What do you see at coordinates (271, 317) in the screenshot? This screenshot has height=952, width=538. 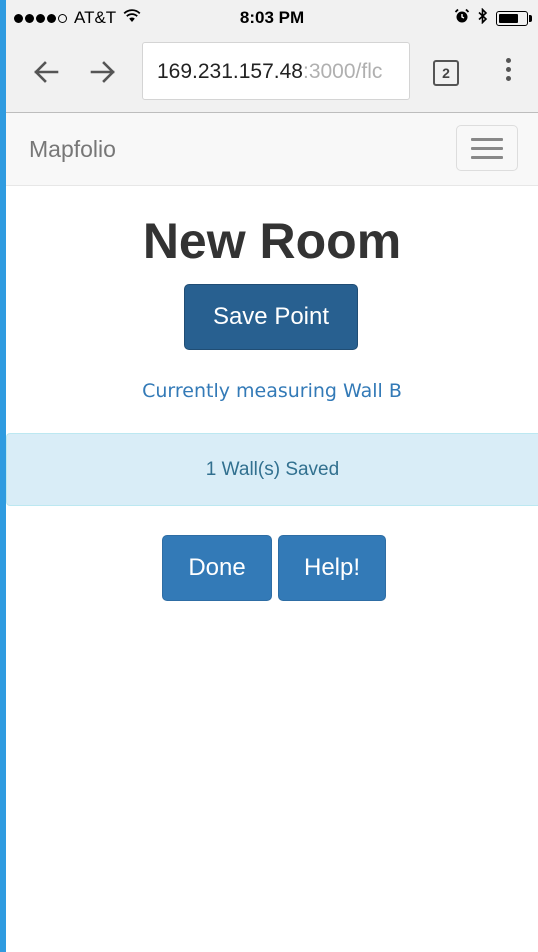 I see `save-point-button: Save Point` at bounding box center [271, 317].